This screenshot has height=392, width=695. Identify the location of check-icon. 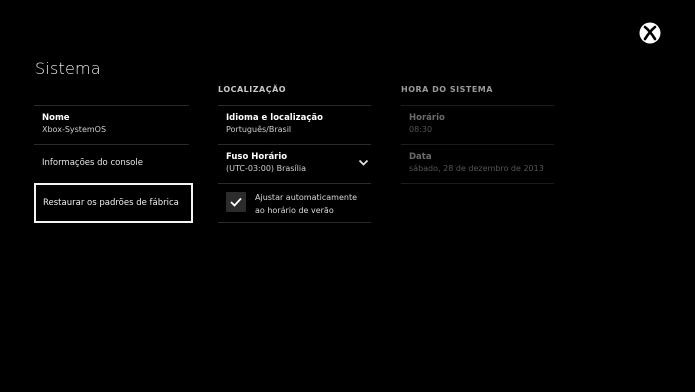
(236, 202).